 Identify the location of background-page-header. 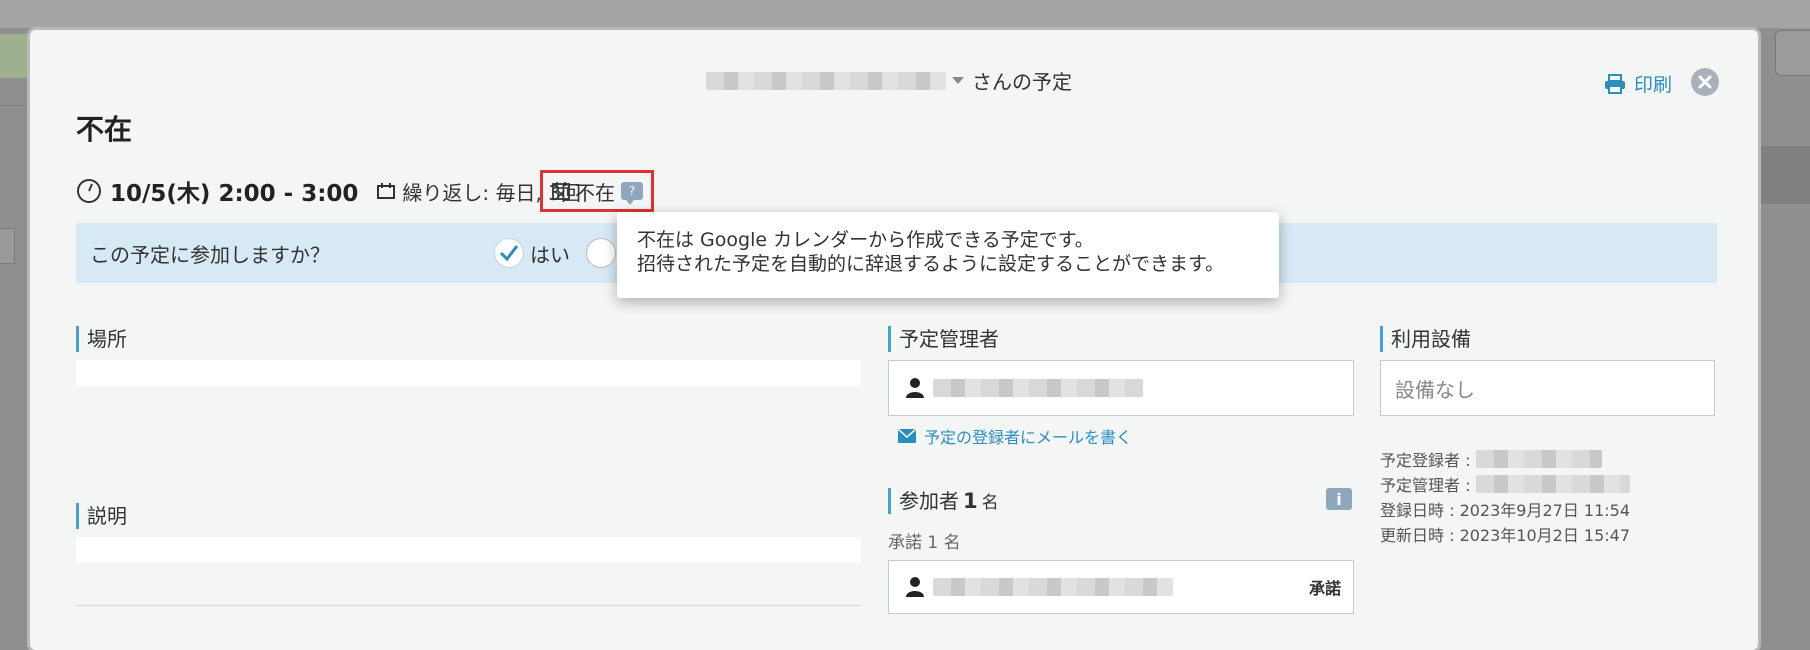
(905, 14).